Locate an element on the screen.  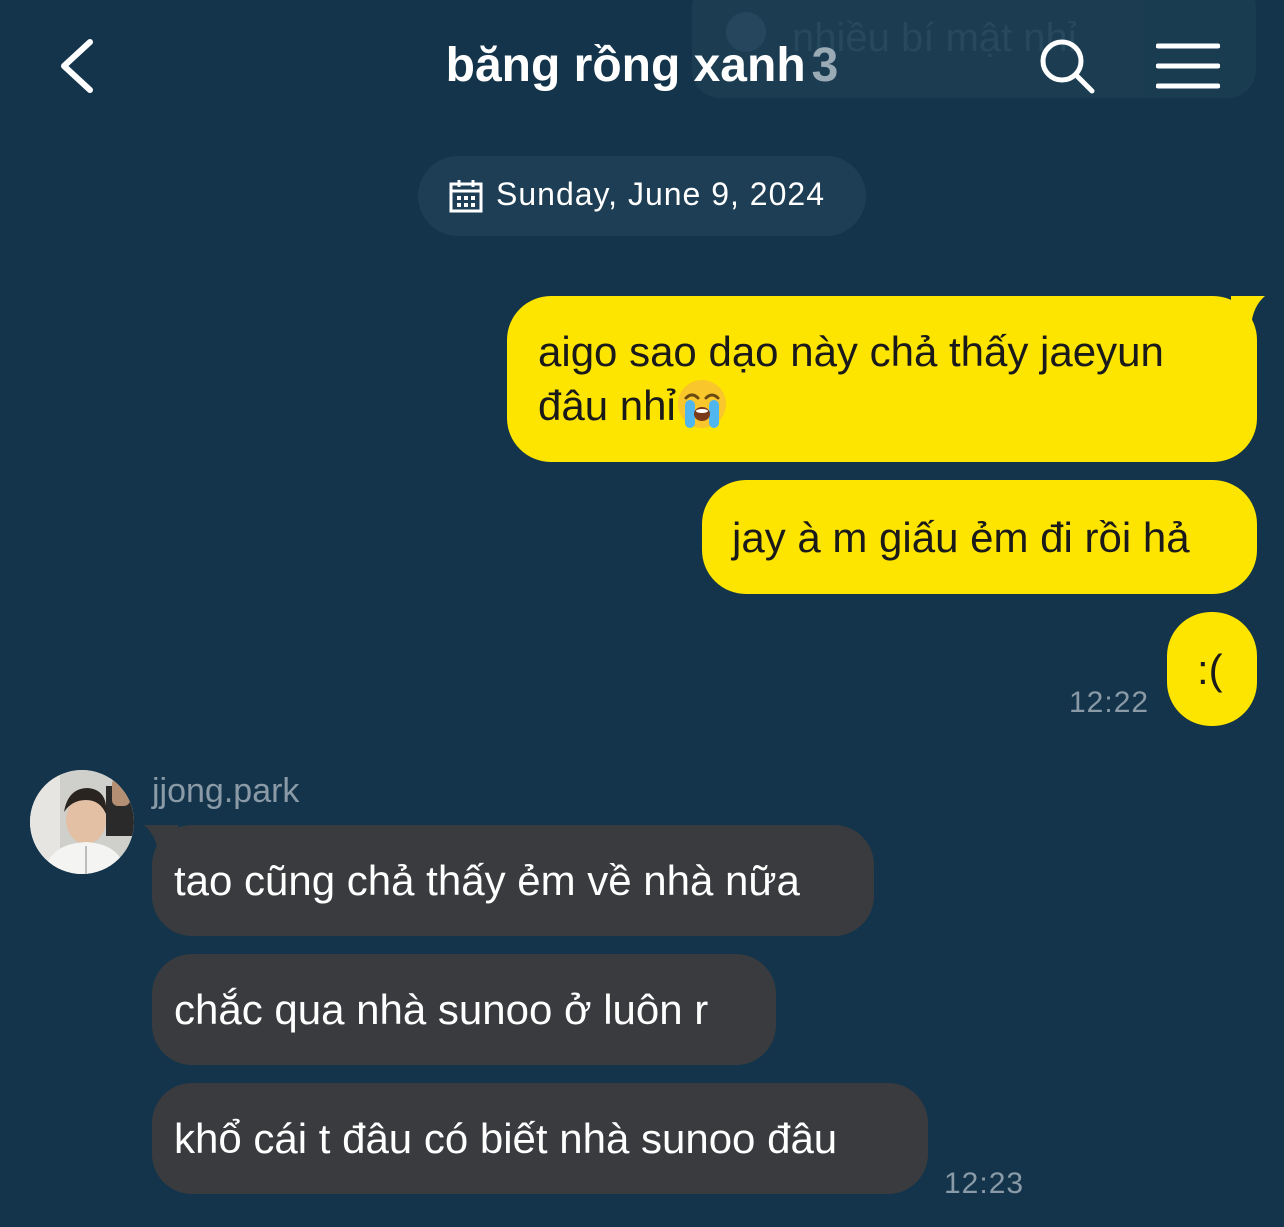
sent-message-bubble: jay à m giấu ẻm đi rồi hả is located at coordinates (979, 537).